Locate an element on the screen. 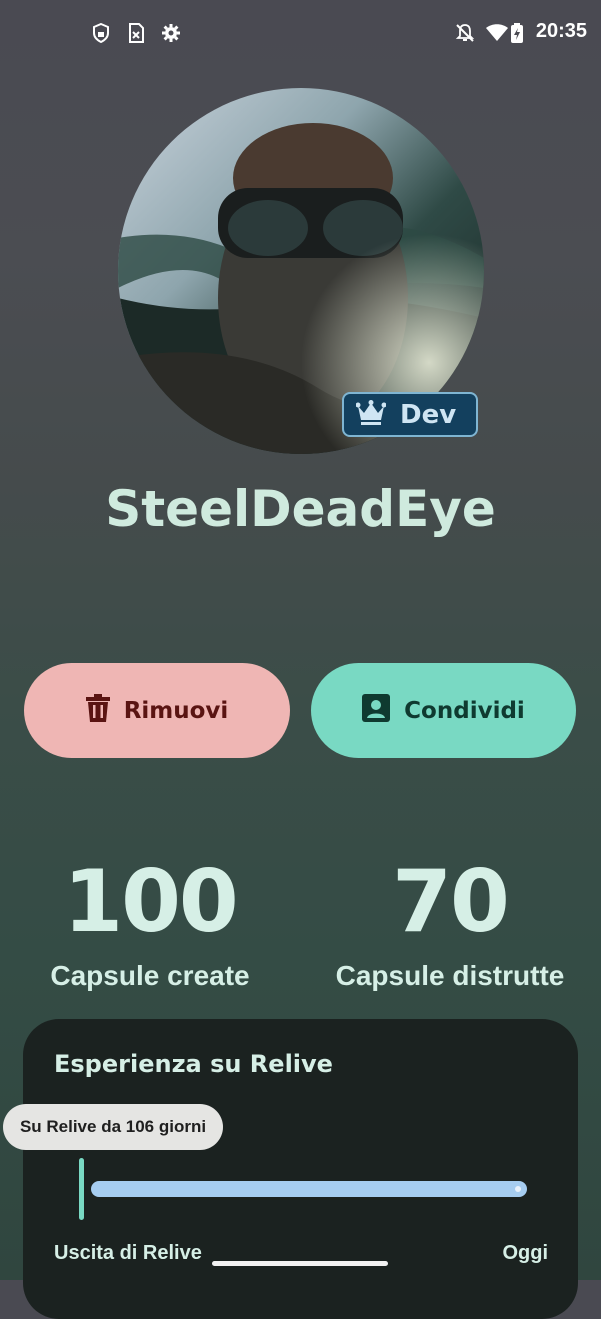 This screenshot has width=601, height=1319. notifications-off-icon is located at coordinates (465, 33).